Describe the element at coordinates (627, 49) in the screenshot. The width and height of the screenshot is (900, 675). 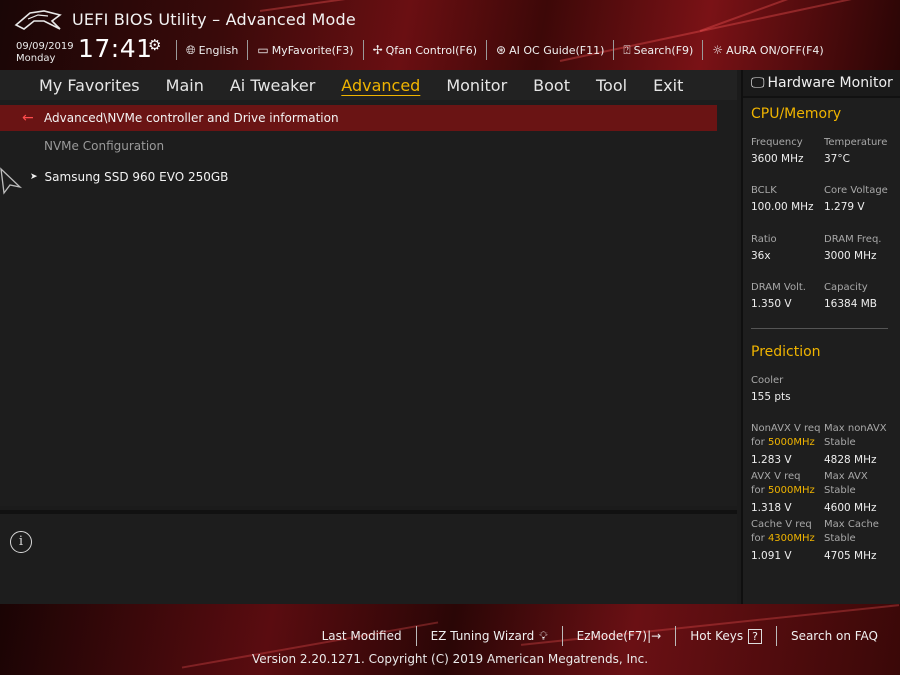
I see `help-search-icon: ⍰` at that location.